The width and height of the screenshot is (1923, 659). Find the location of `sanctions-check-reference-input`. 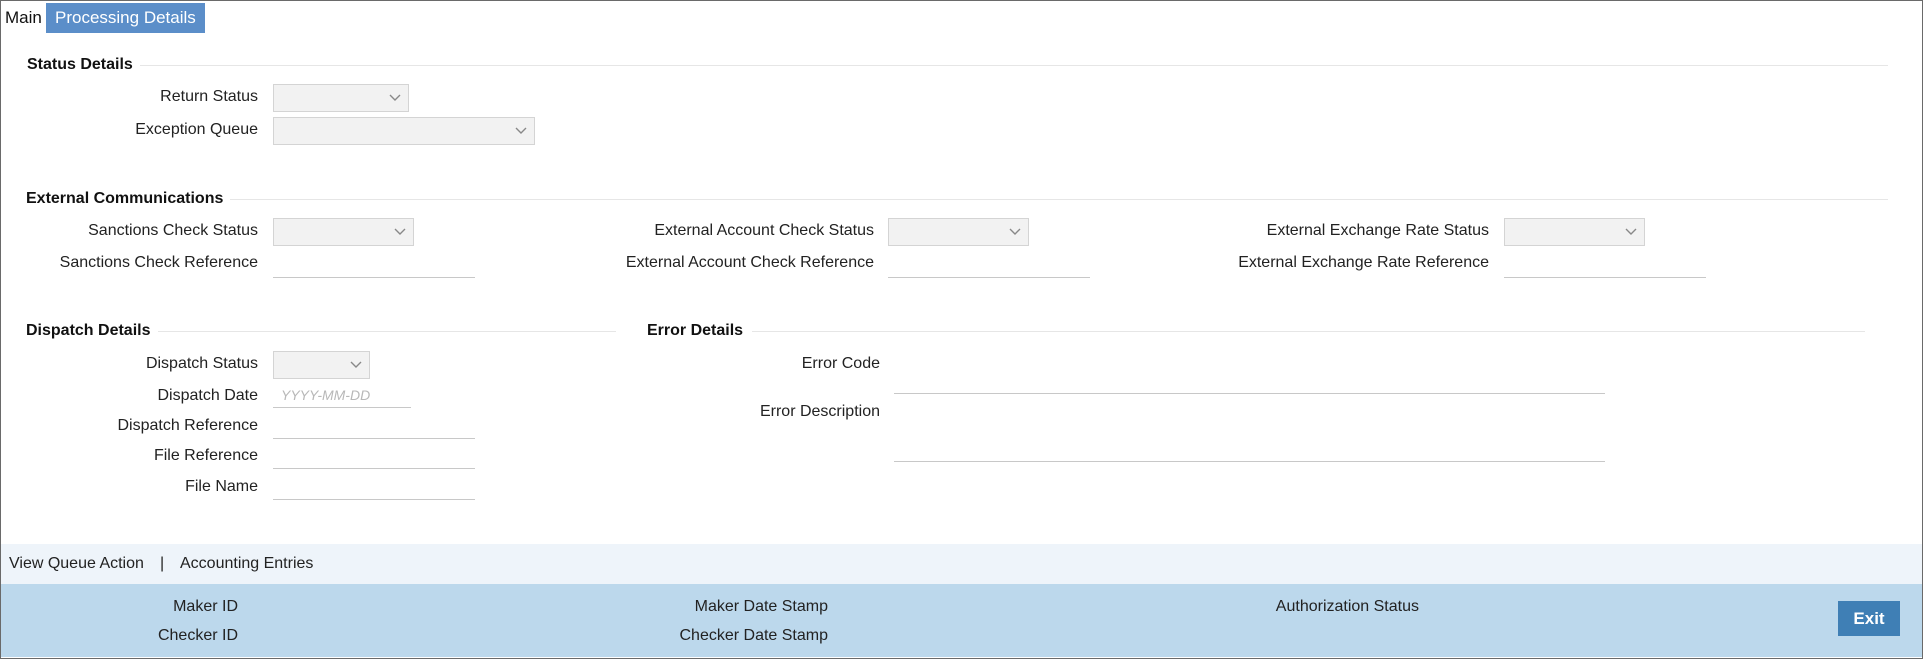

sanctions-check-reference-input is located at coordinates (374, 265).